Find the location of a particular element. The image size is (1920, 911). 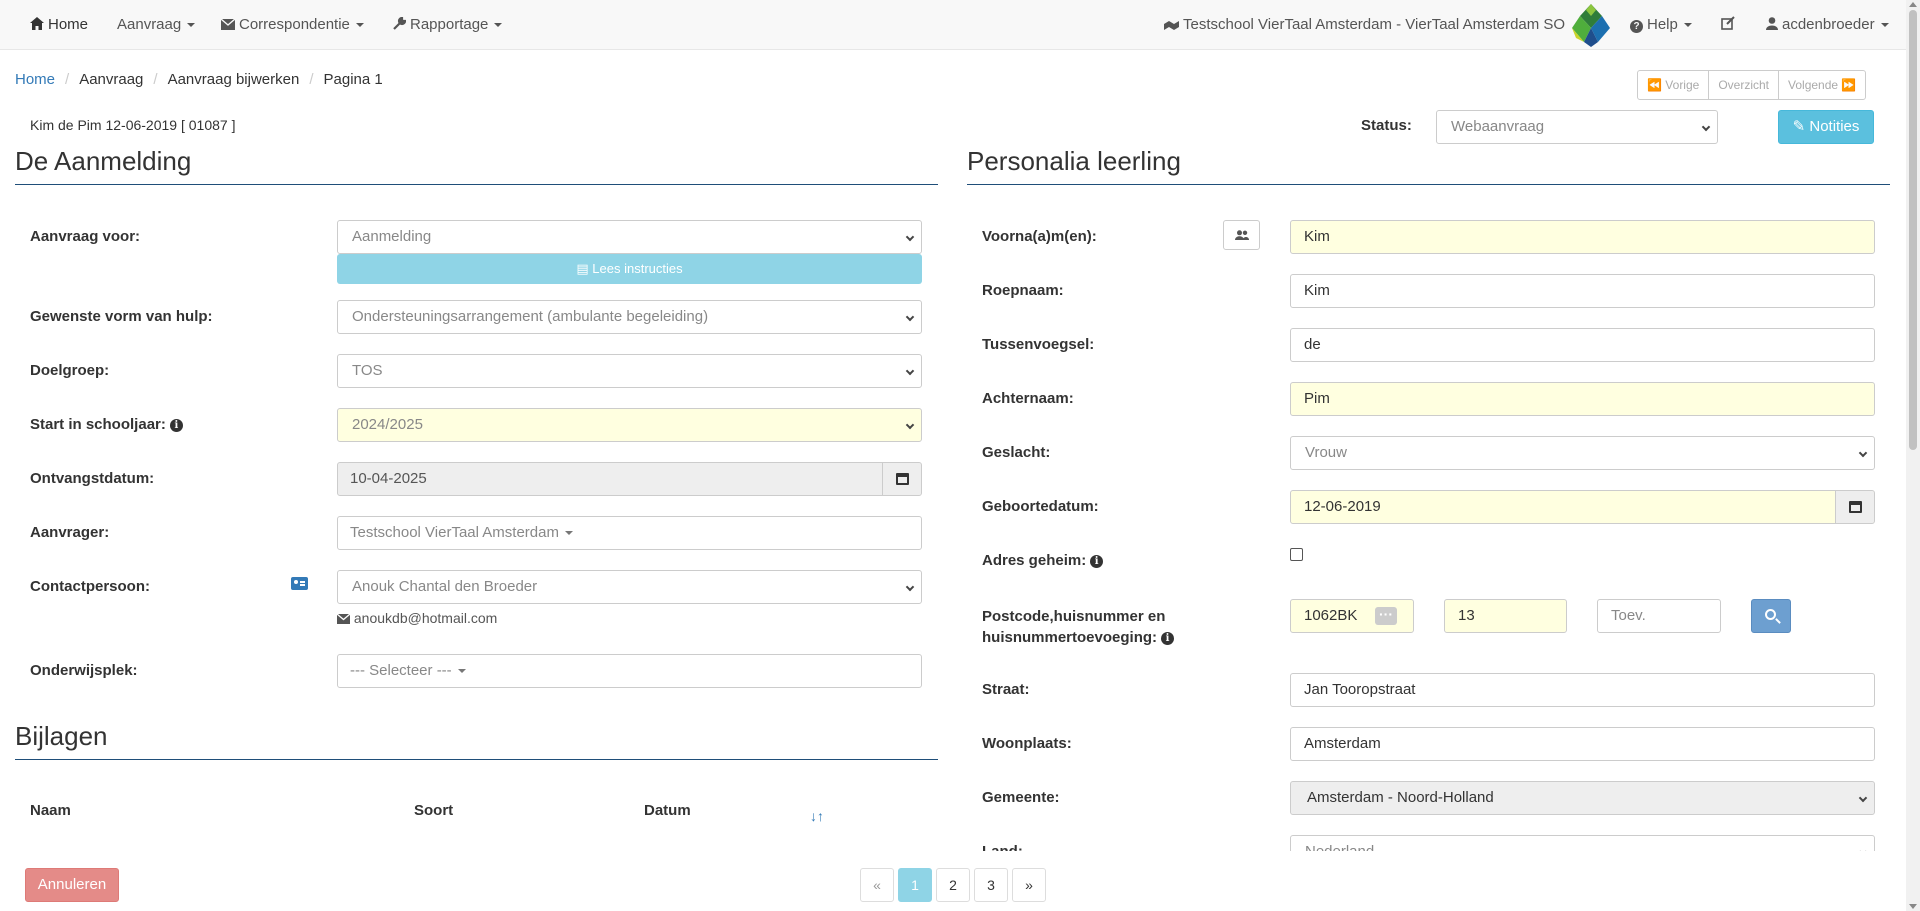

nav-rapportage: Rapportage is located at coordinates (448, 25).